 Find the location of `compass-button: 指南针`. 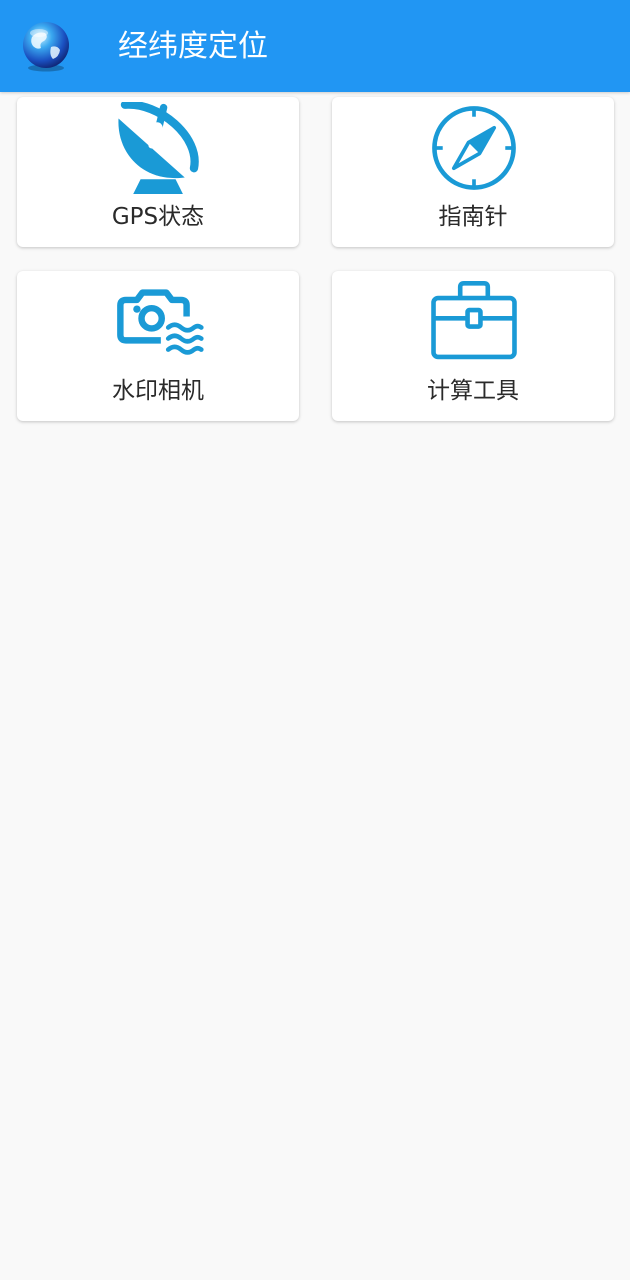

compass-button: 指南针 is located at coordinates (473, 172).